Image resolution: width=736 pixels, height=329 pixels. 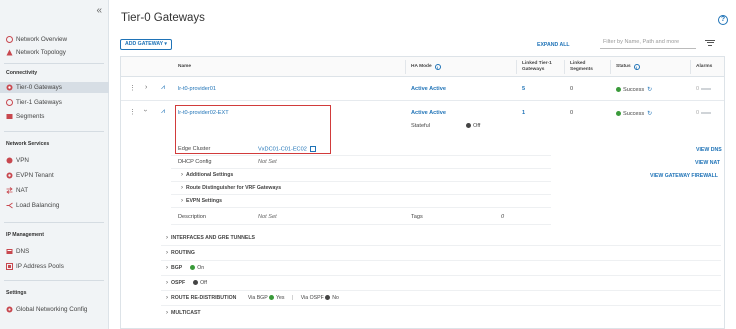 What do you see at coordinates (34, 102) in the screenshot?
I see `sidebar-item-tier1-gateways: Tier-1 Gateways` at bounding box center [34, 102].